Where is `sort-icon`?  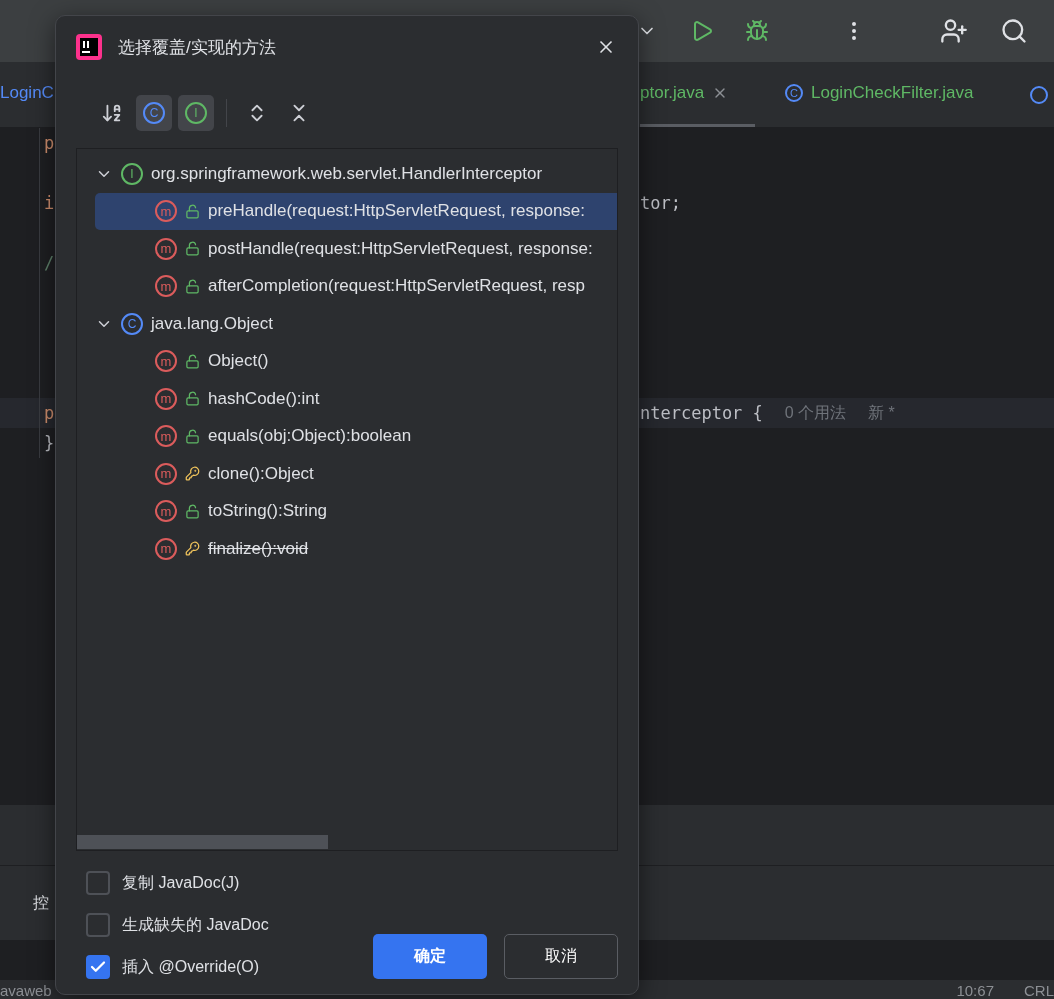
sort-icon is located at coordinates (112, 113).